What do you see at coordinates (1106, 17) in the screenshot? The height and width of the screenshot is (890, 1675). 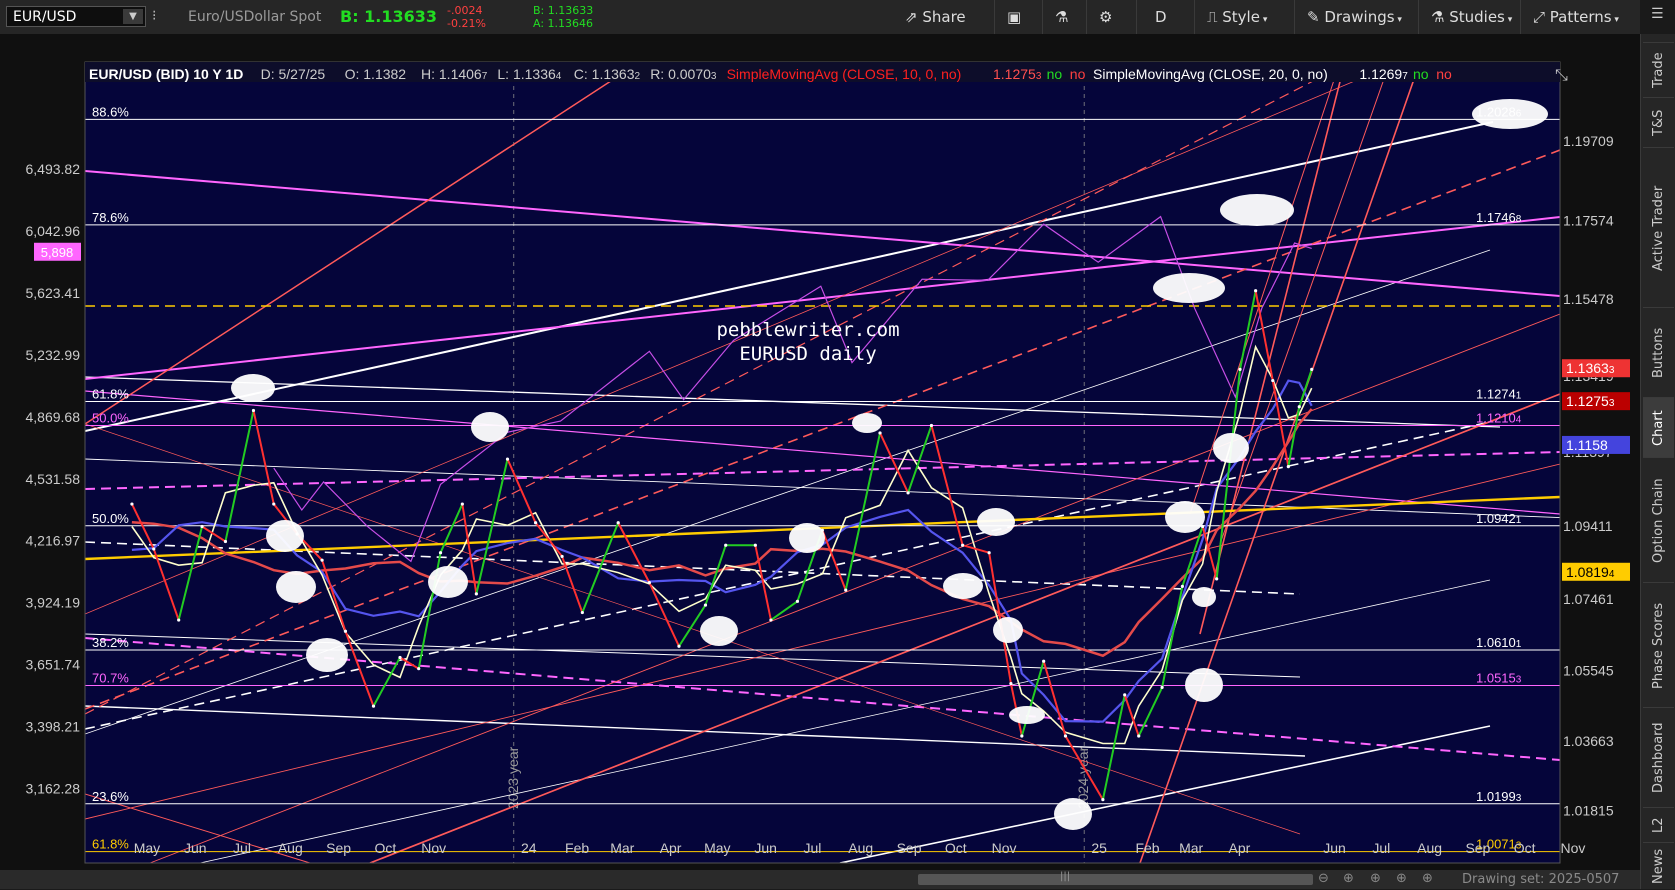 I see `gear-icon: ⚙` at bounding box center [1106, 17].